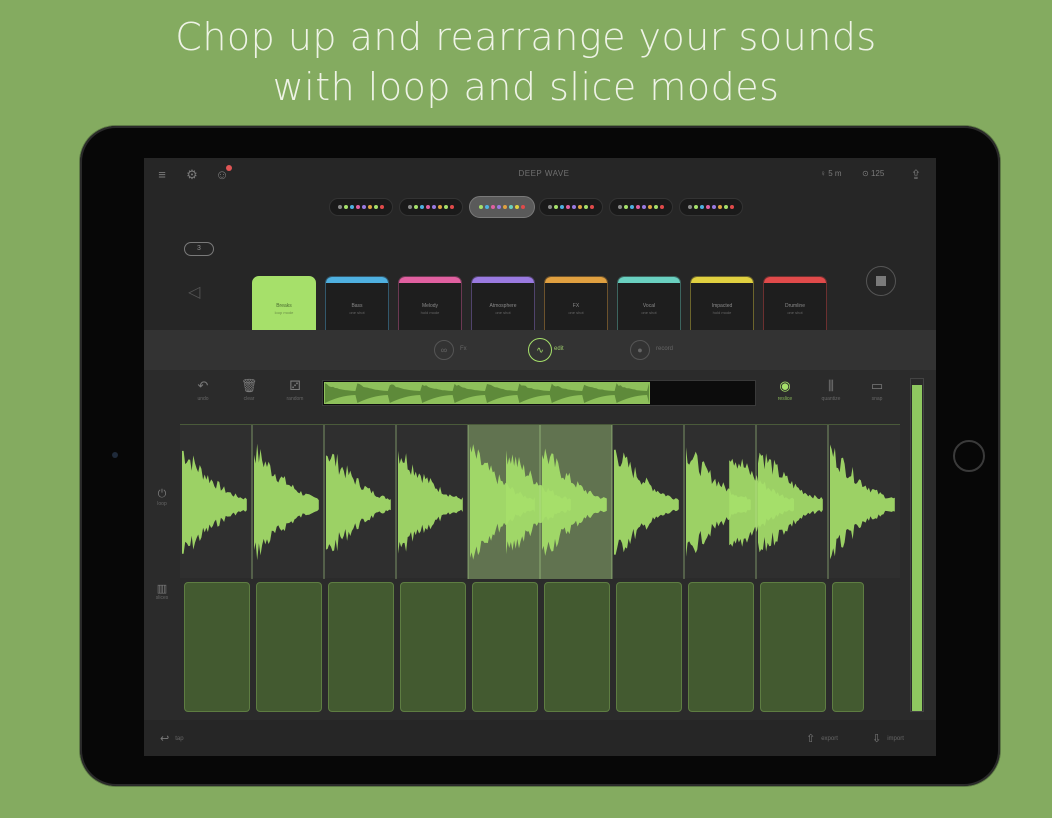 This screenshot has height=818, width=1052. Describe the element at coordinates (888, 738) in the screenshot. I see `import-button: ⇩ import` at that location.